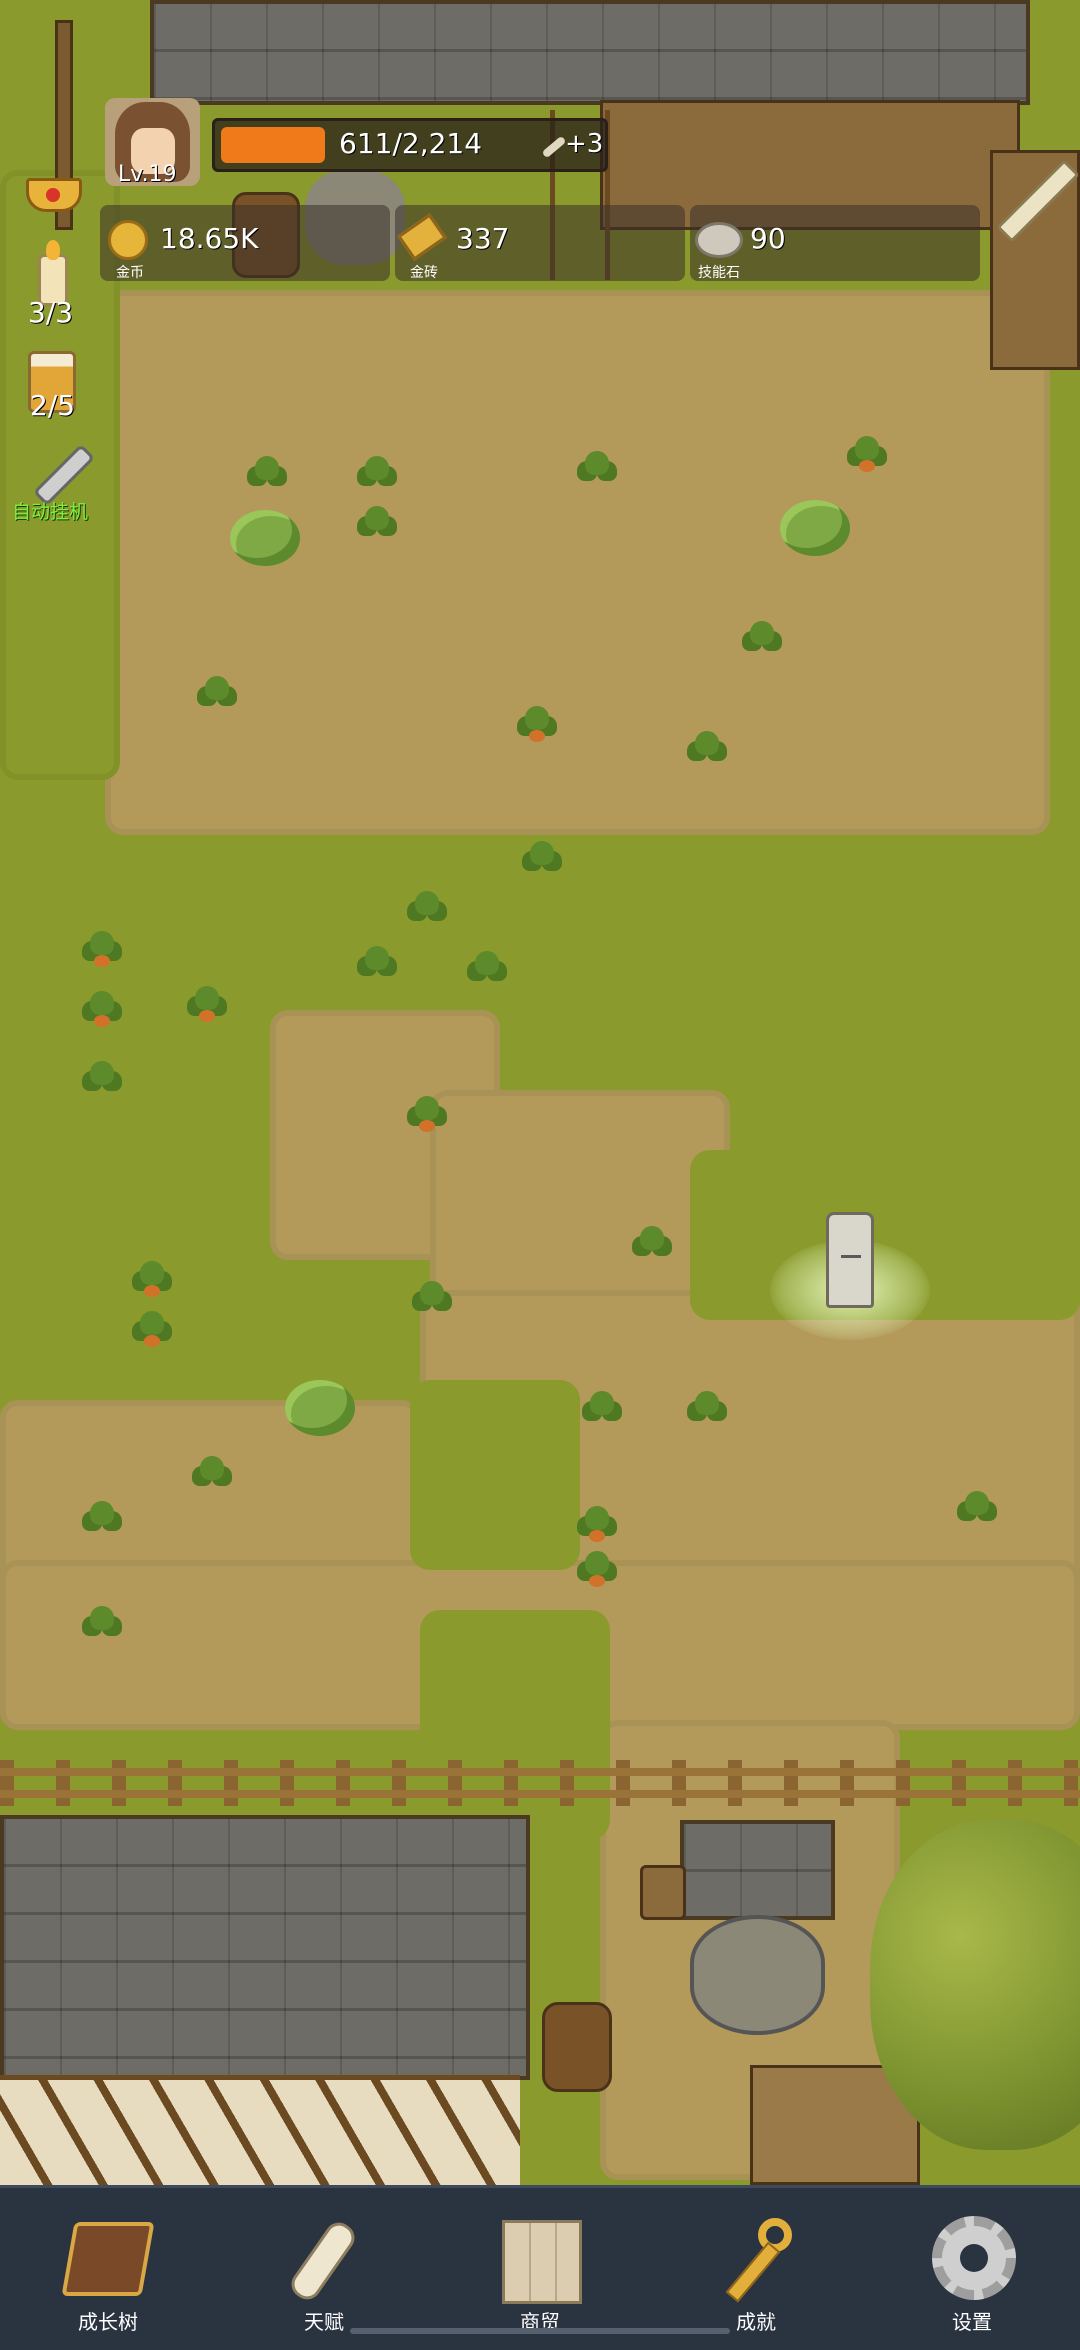 This screenshot has height=2350, width=1080. I want to click on nav-talent: 天赋, so click(324, 2269).